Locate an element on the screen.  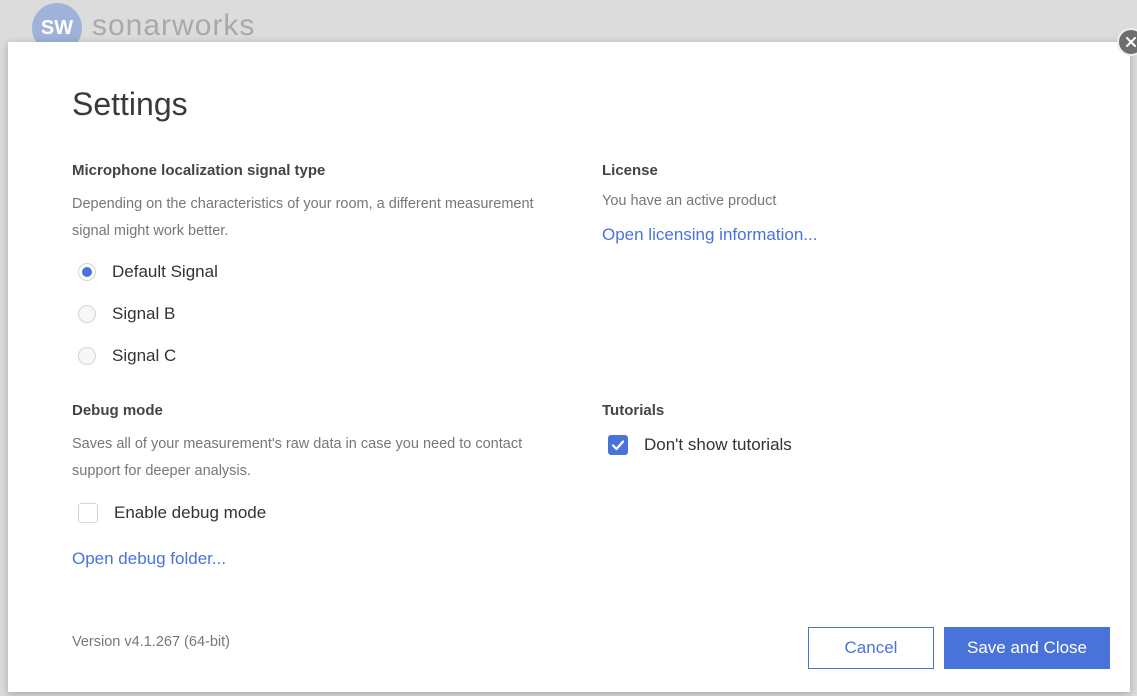
enable-debug-checkbox-row: Enable debug mode is located at coordinates (310, 513).